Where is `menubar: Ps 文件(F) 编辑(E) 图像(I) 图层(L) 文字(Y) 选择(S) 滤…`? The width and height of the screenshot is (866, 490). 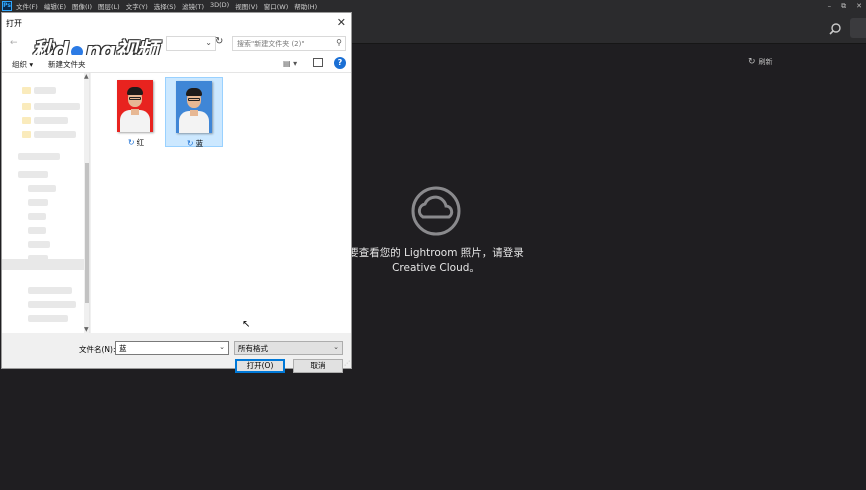
menubar: Ps 文件(F) 编辑(E) 图像(I) 图层(L) 文字(Y) 选择(S) 滤… is located at coordinates (433, 6).